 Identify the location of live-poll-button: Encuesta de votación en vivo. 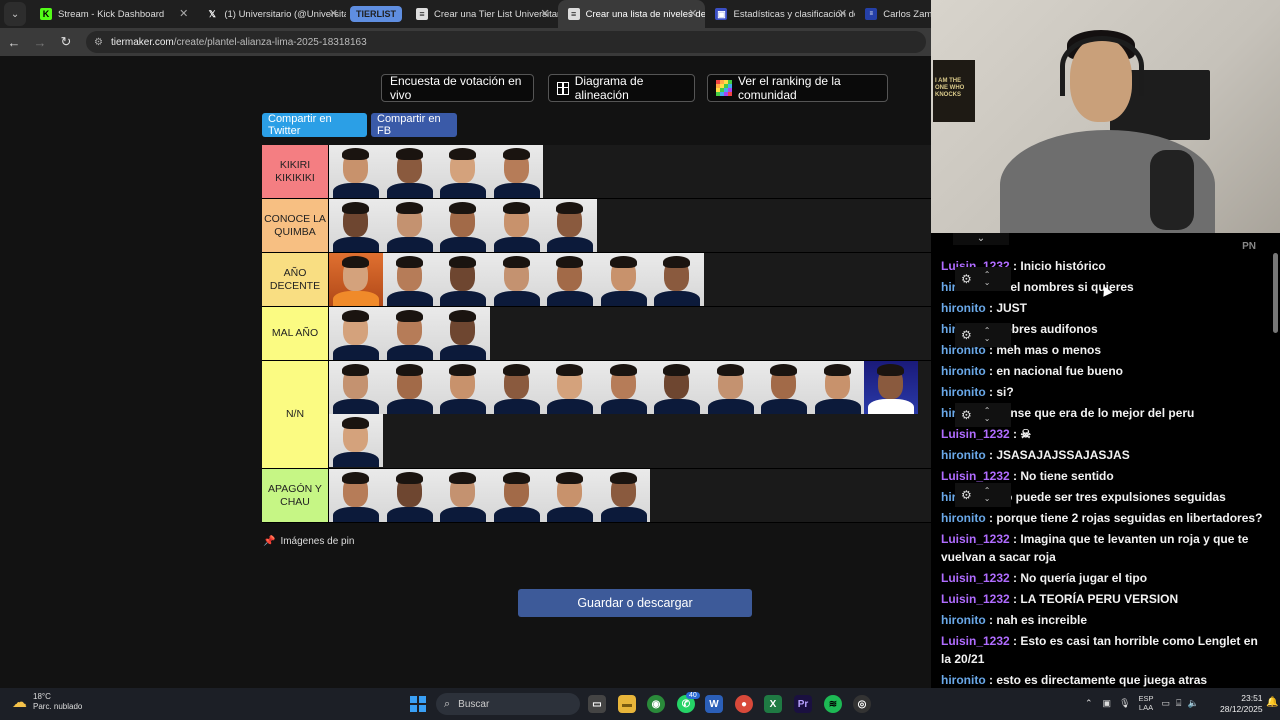
(457, 88).